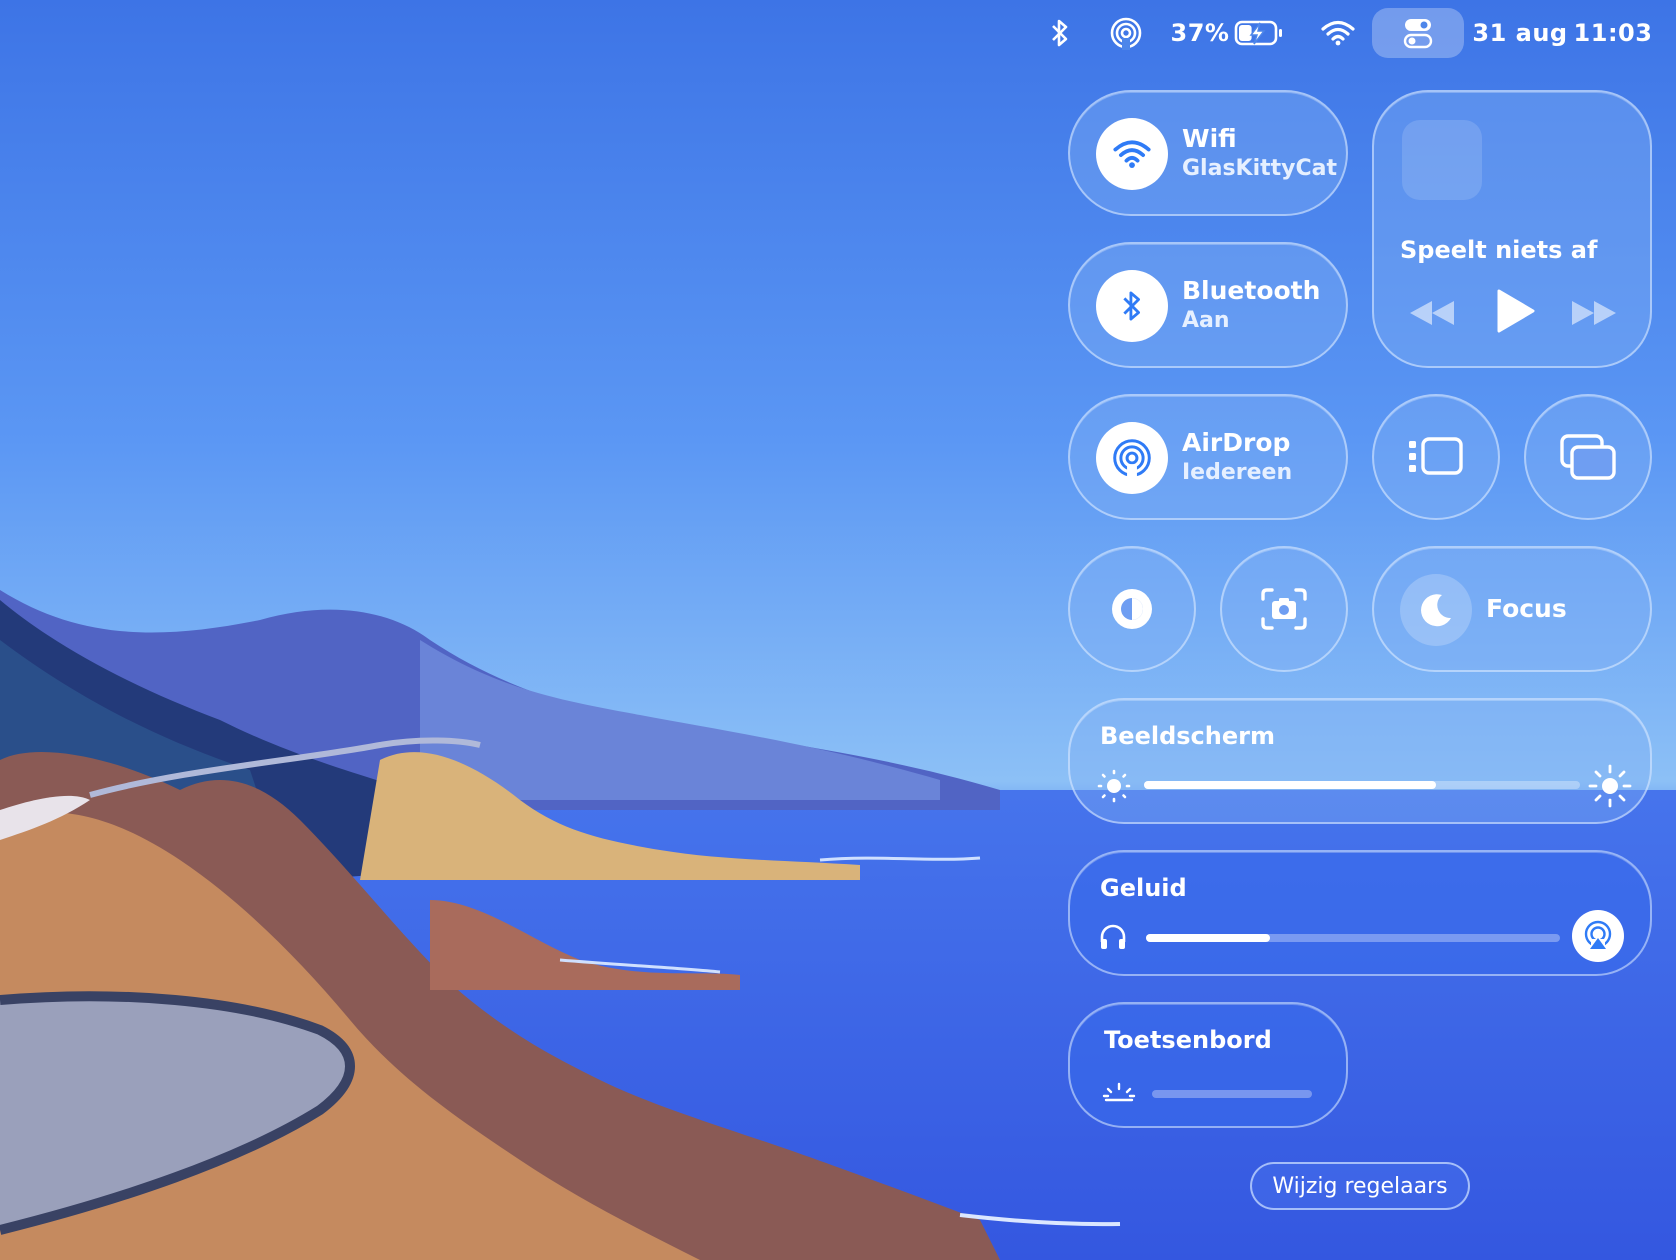 The height and width of the screenshot is (1260, 1676). Describe the element at coordinates (1260, 168) in the screenshot. I see `wifi-network-name: GlasKittyCat` at that location.